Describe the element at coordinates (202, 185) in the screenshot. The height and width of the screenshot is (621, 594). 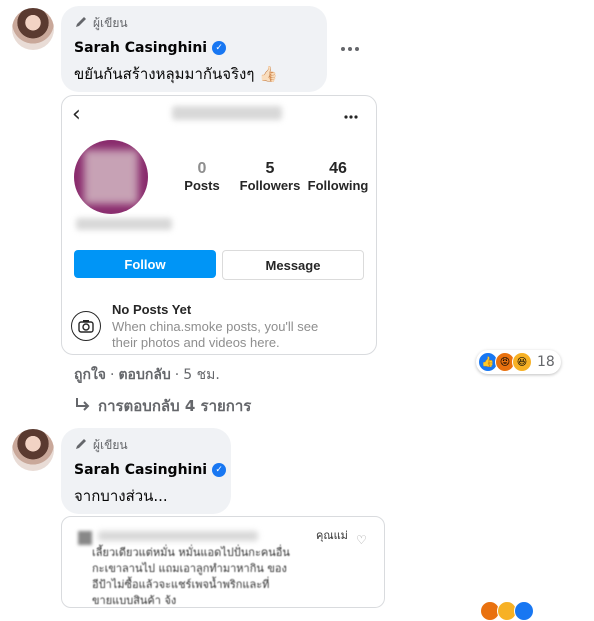
I see `posts-label: Posts` at that location.